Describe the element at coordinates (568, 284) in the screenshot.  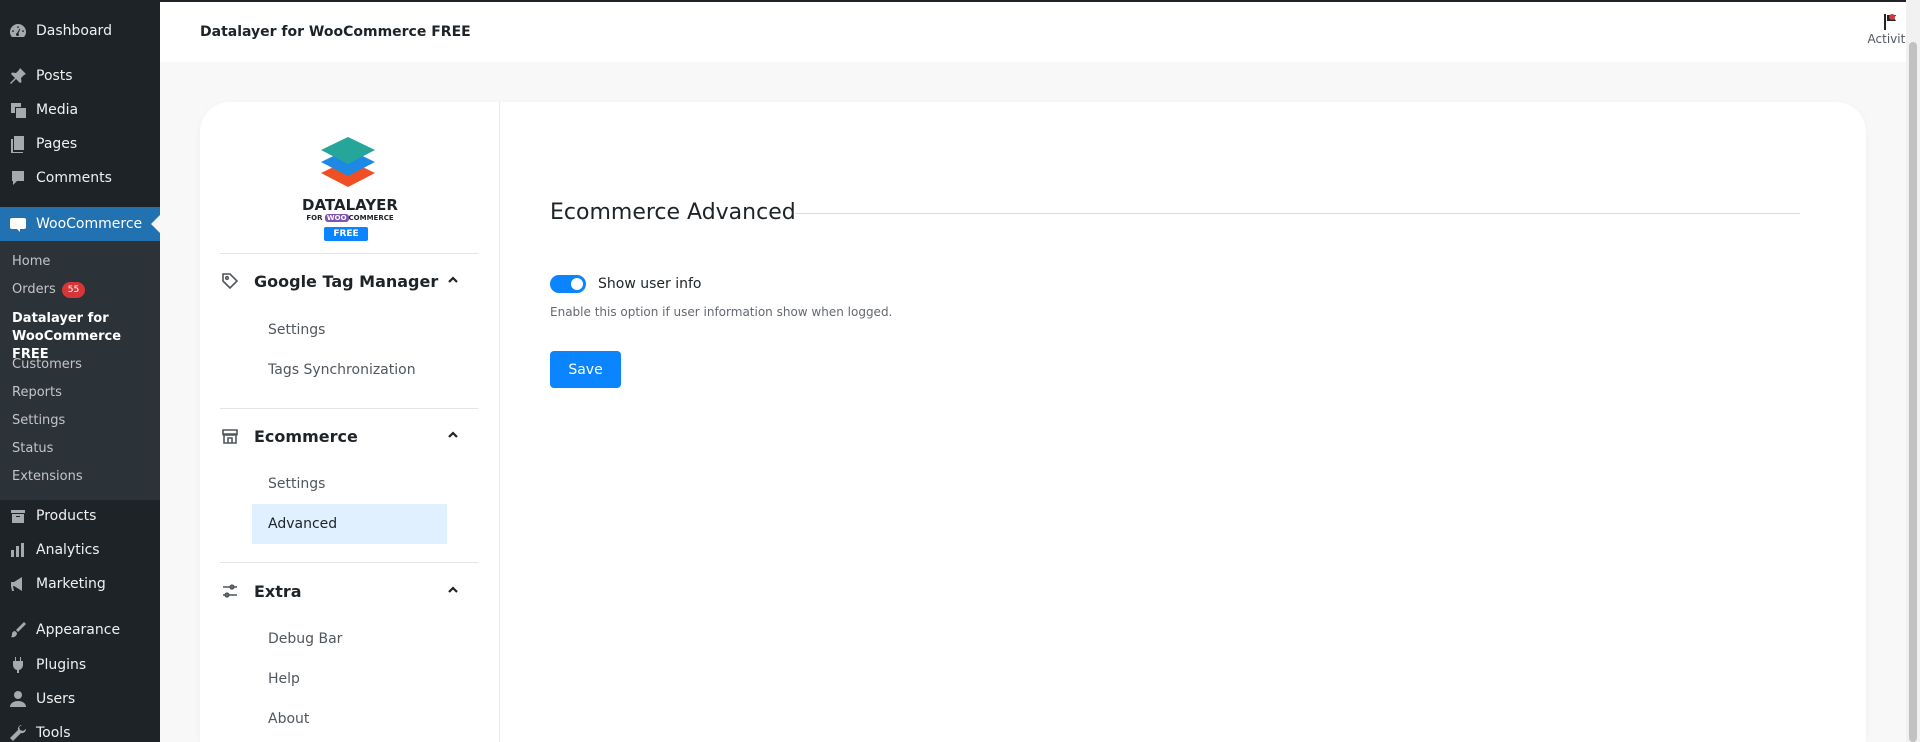
I see `show-user-info-toggle` at that location.